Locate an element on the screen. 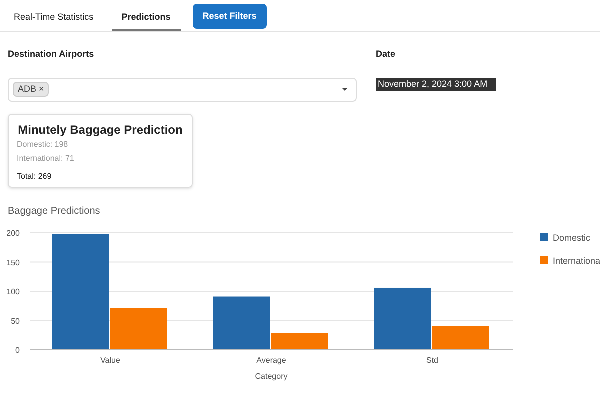 The image size is (600, 406). date-field: November 2, 2024 3:00 AM is located at coordinates (436, 84).